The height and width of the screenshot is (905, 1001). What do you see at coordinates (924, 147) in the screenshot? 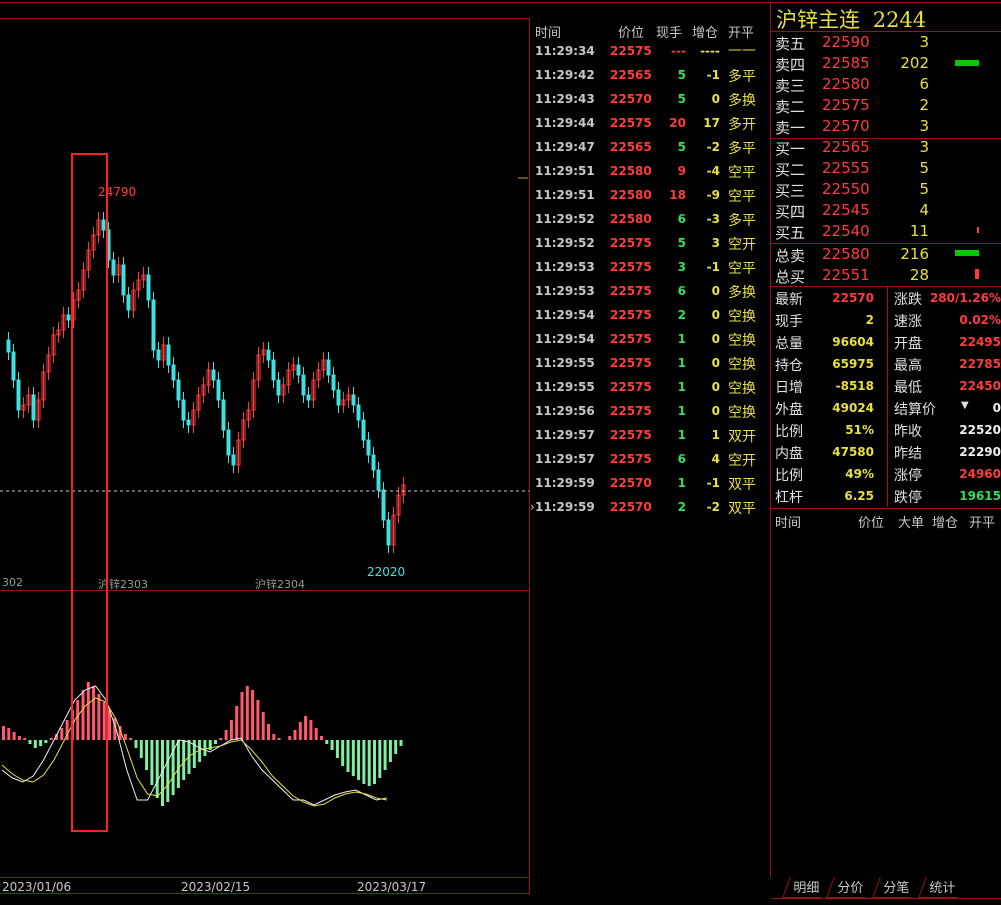
I see `level-volume: 3` at bounding box center [924, 147].